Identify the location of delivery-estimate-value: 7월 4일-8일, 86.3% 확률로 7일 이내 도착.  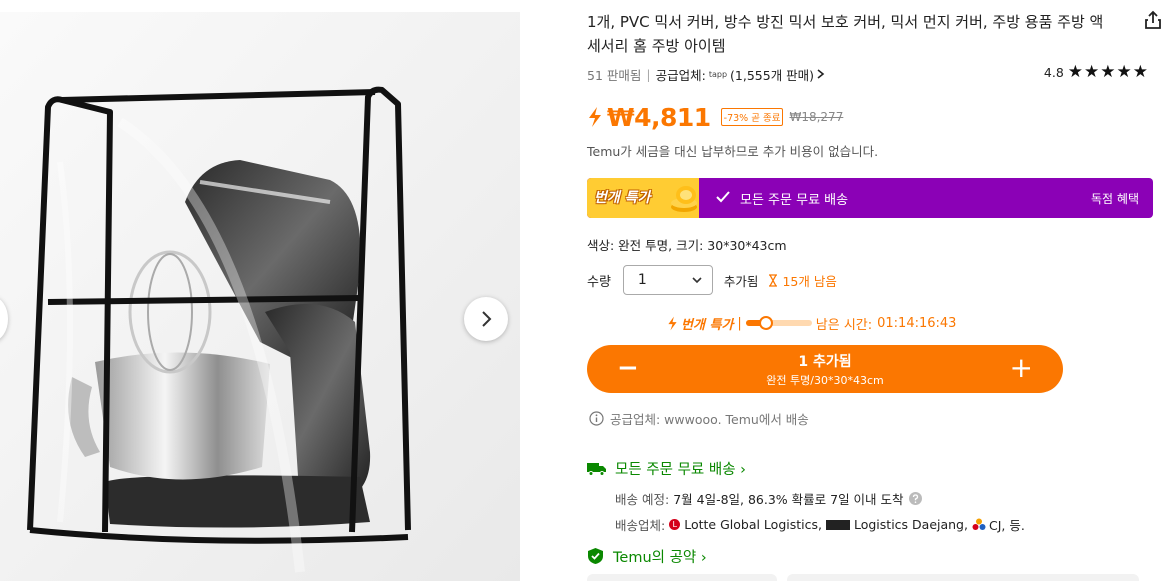
(788, 499).